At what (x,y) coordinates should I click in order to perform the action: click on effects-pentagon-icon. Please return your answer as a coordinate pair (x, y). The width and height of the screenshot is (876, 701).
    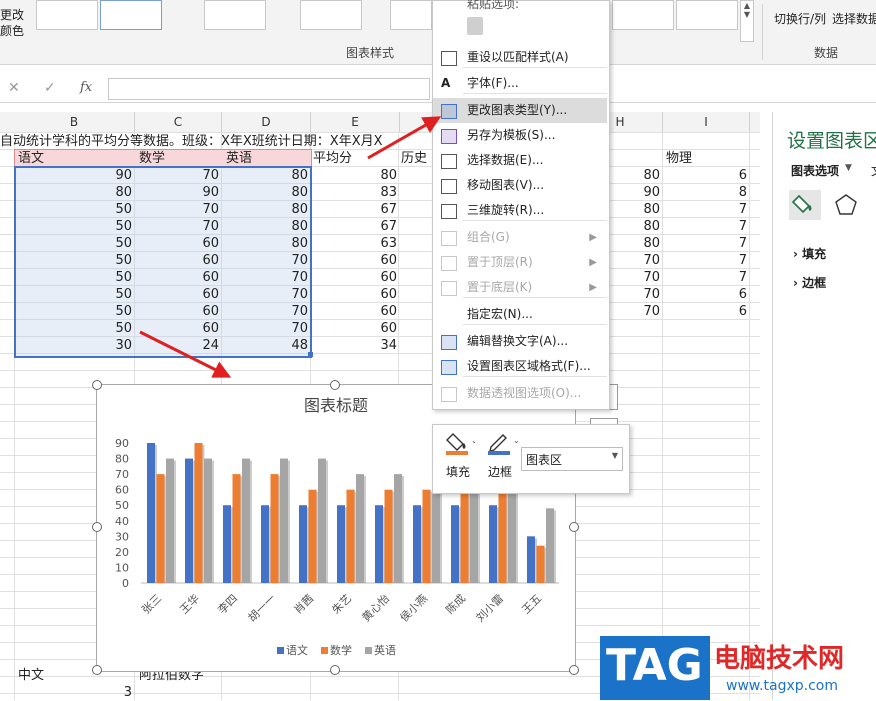
    Looking at the image, I should click on (846, 205).